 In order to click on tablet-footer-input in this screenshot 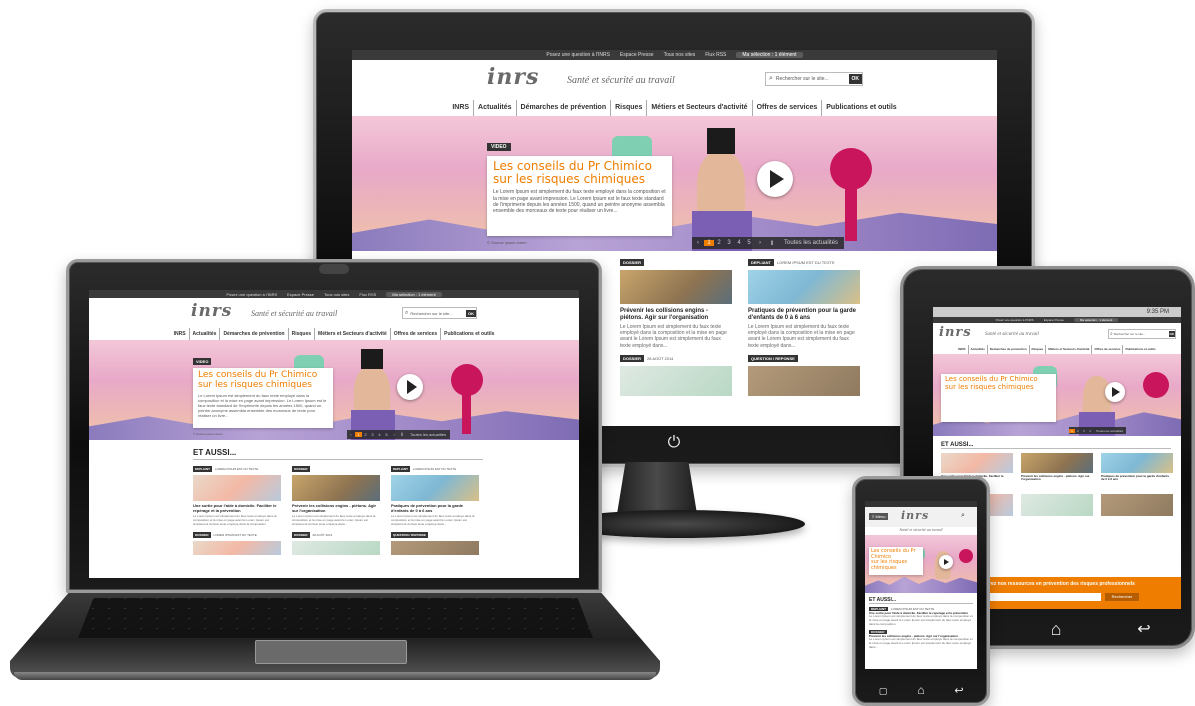, I will do `click(1036, 597)`.